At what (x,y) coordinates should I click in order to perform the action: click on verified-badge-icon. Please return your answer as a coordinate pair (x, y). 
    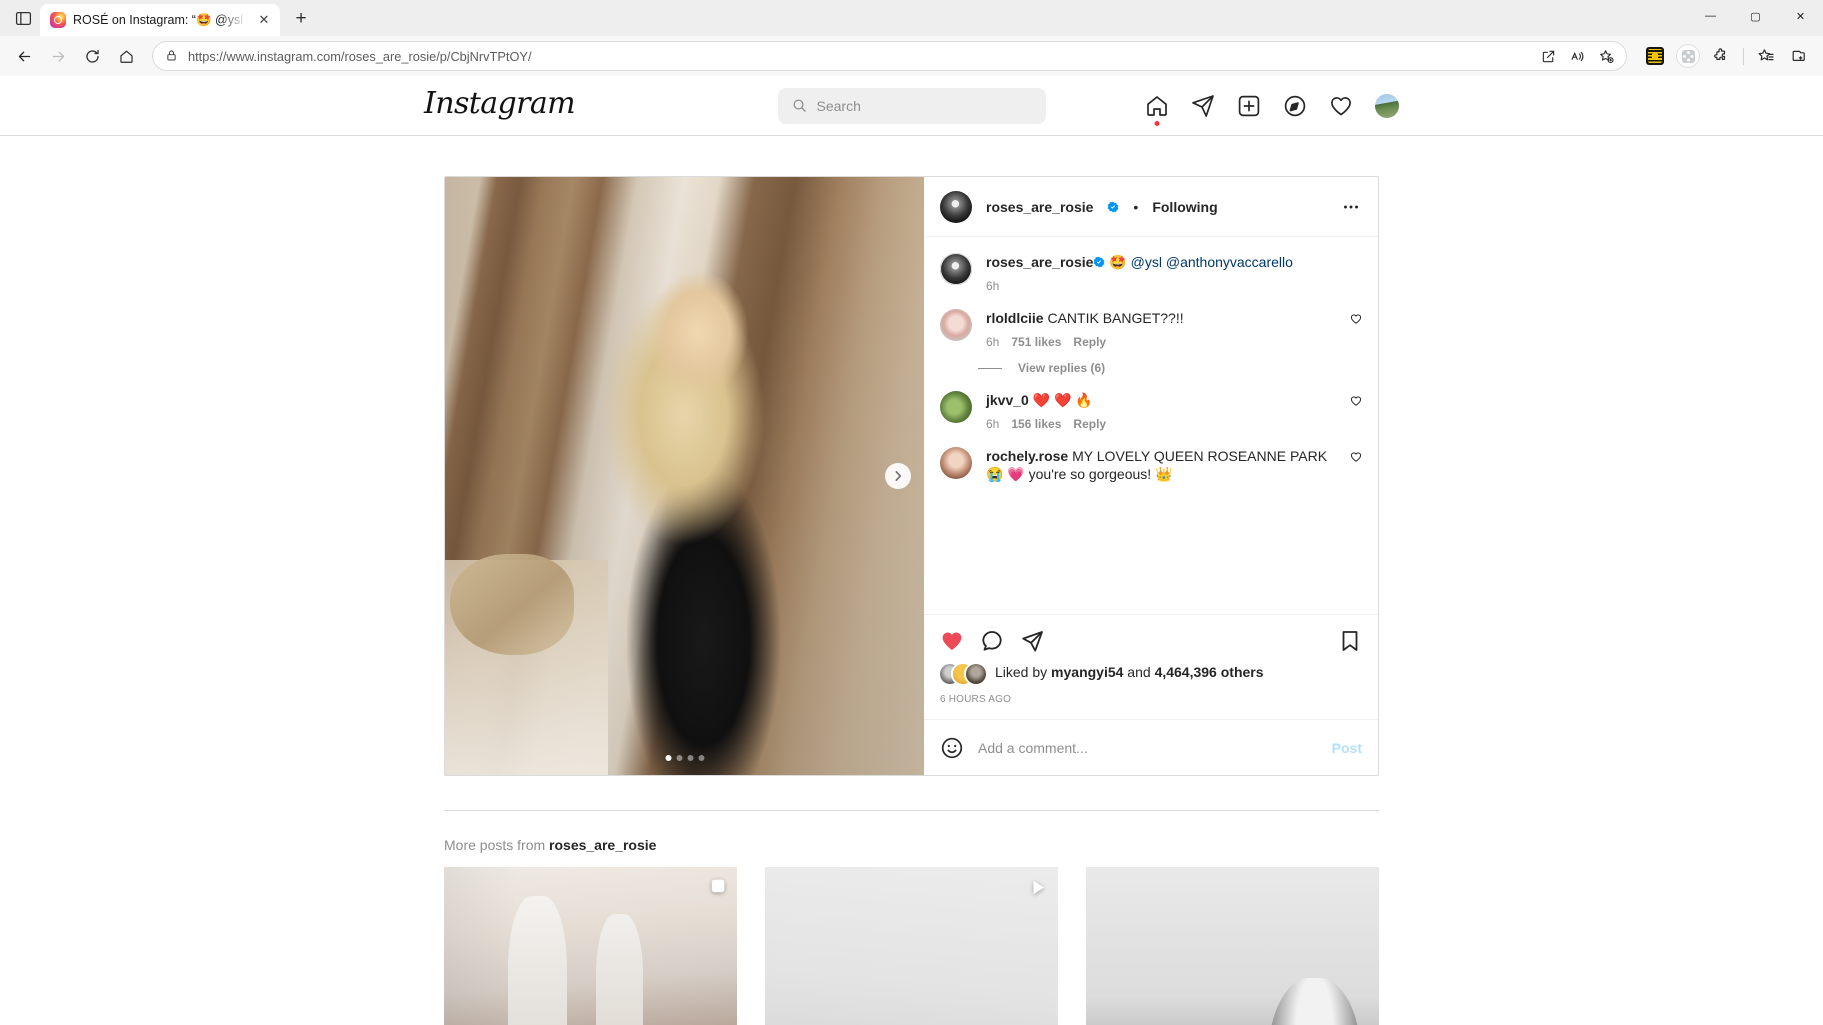
    Looking at the image, I should click on (1099, 262).